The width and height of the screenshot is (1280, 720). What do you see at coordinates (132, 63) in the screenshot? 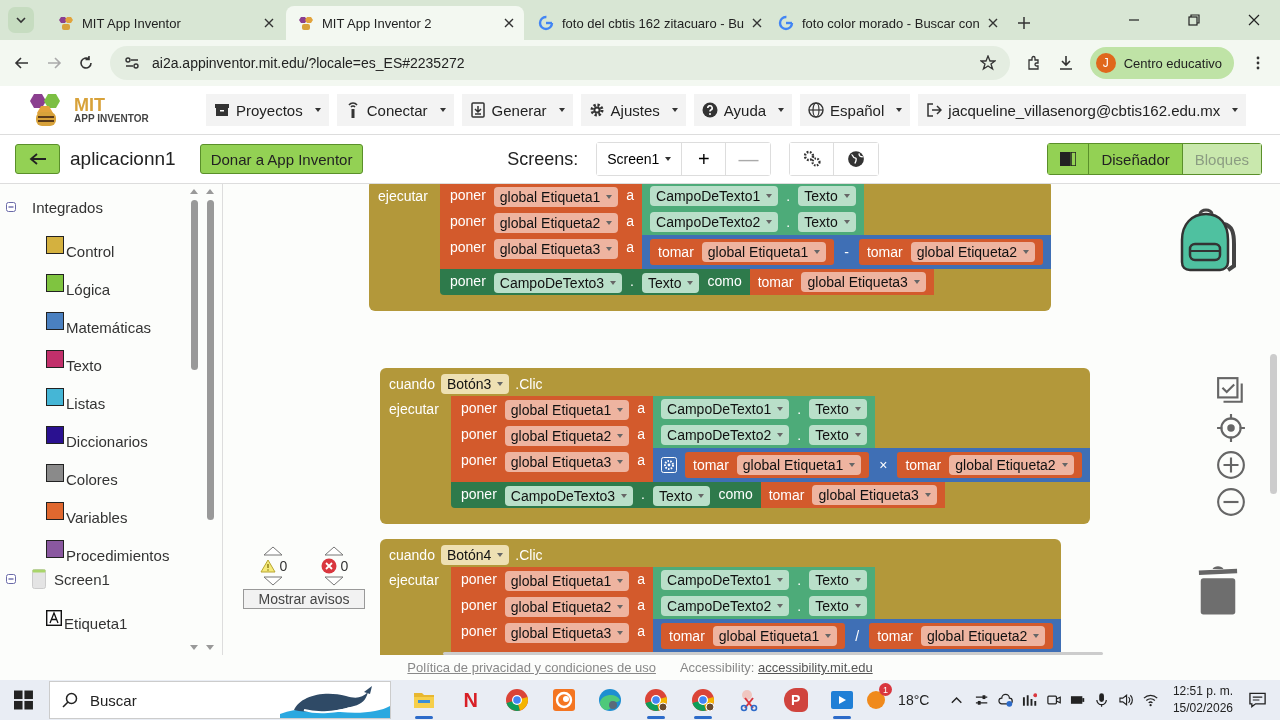
I see `site-info-icon` at bounding box center [132, 63].